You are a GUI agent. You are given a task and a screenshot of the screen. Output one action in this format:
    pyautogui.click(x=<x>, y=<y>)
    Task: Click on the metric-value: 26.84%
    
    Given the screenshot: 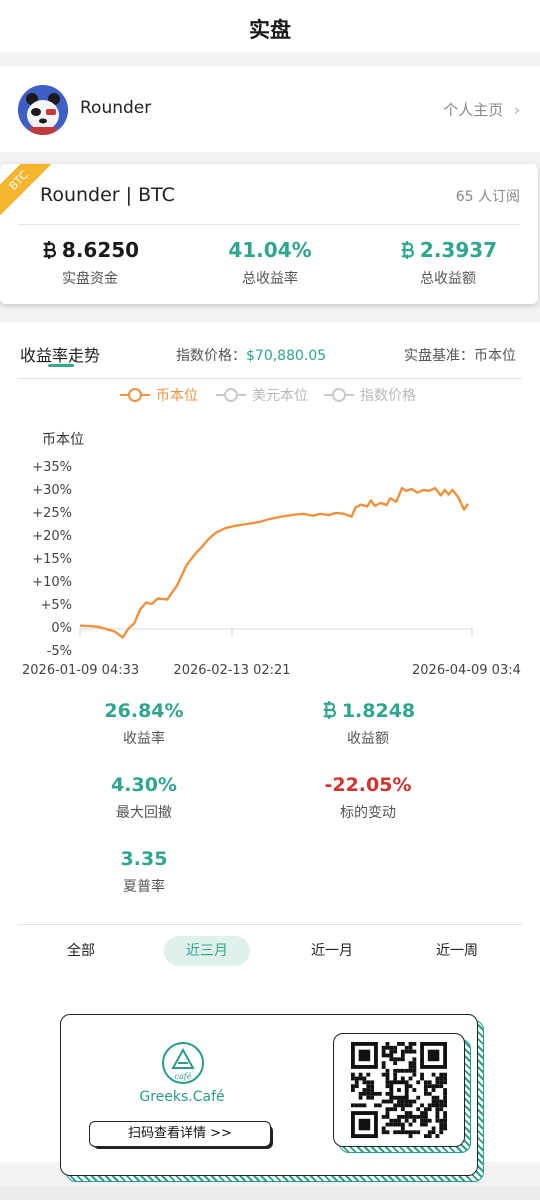 What is the action you would take?
    pyautogui.click(x=144, y=711)
    